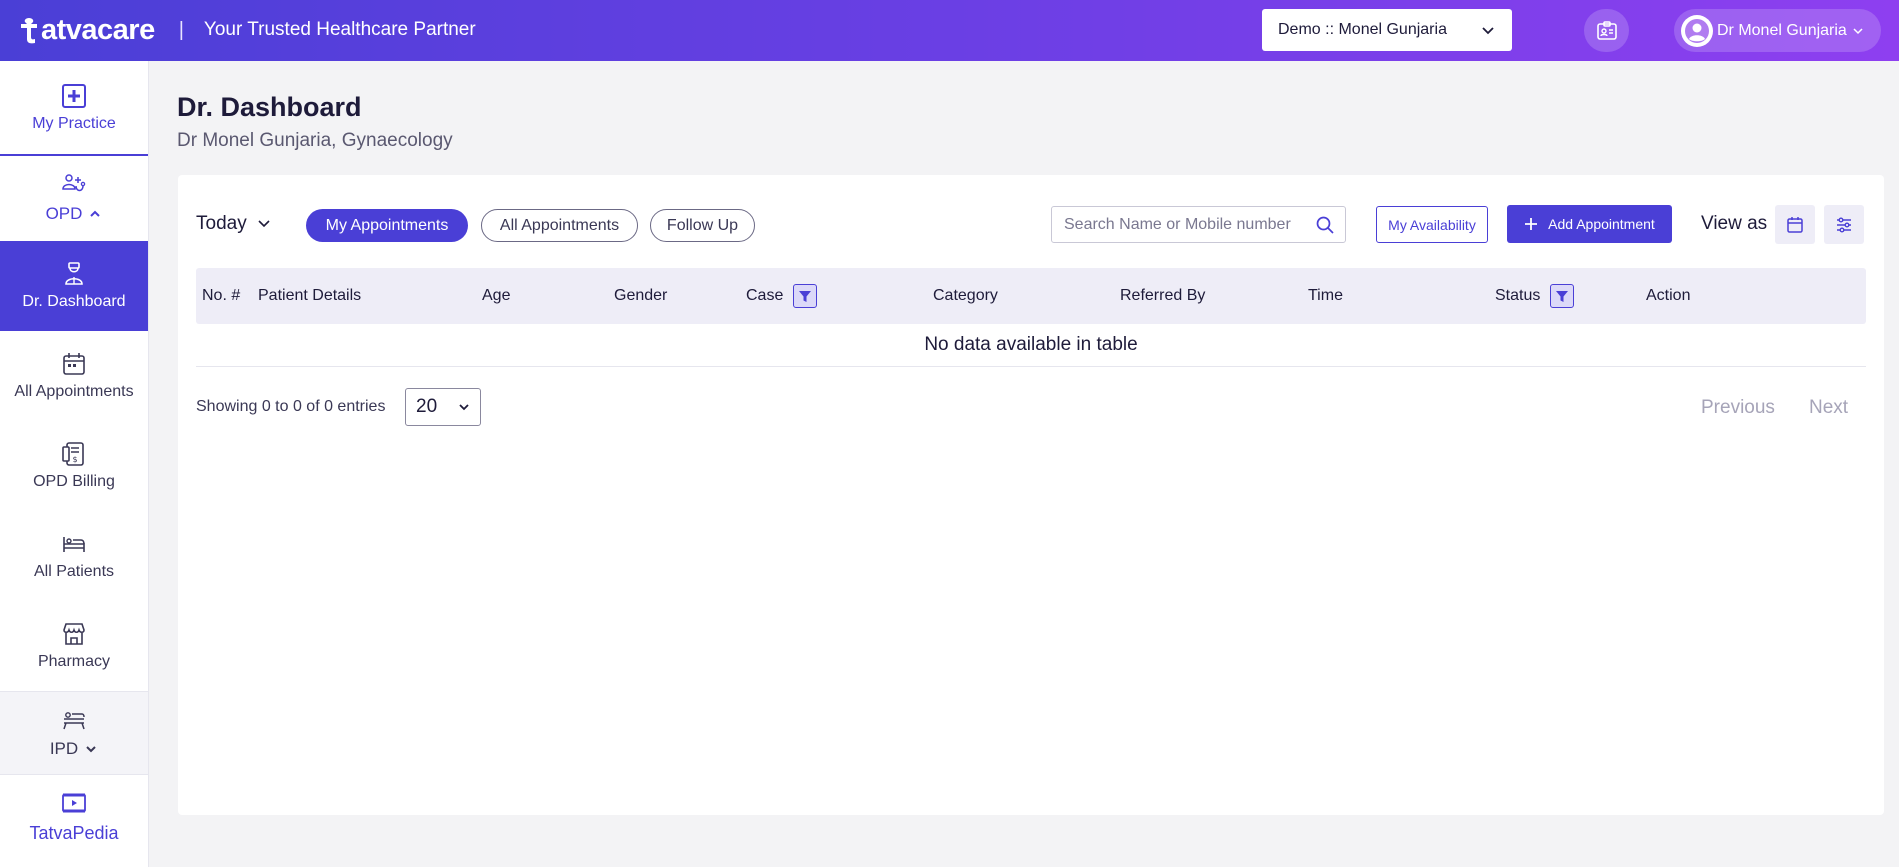 The width and height of the screenshot is (1899, 867). I want to click on column-header-gender: Gender, so click(640, 296).